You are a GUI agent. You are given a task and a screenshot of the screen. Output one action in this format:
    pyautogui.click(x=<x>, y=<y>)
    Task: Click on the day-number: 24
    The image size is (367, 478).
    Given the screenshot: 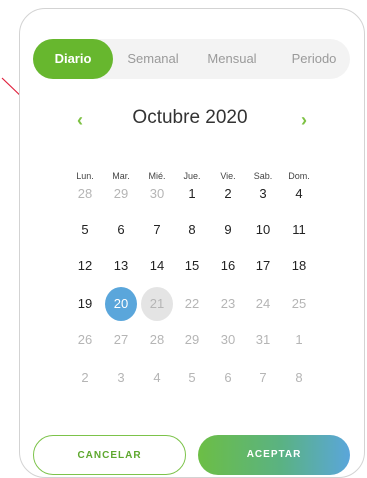 What is the action you would take?
    pyautogui.click(x=263, y=303)
    